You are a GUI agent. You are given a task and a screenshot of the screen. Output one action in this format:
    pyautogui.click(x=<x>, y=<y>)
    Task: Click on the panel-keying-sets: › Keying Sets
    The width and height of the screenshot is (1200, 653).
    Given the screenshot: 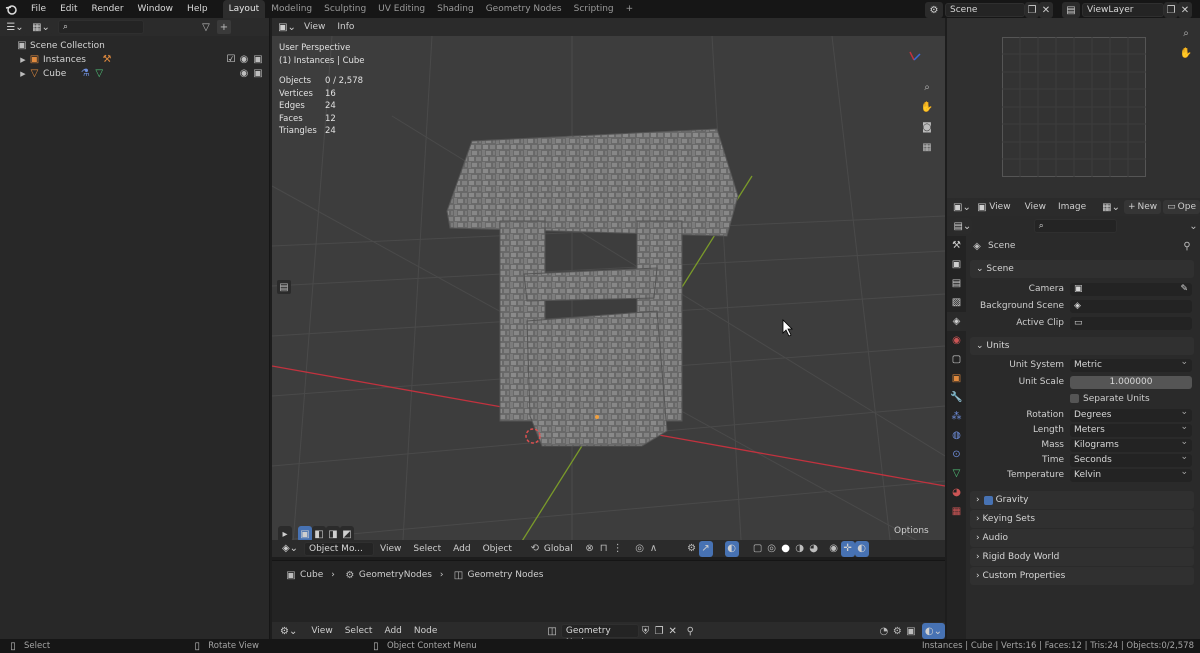 What is the action you would take?
    pyautogui.click(x=1082, y=519)
    